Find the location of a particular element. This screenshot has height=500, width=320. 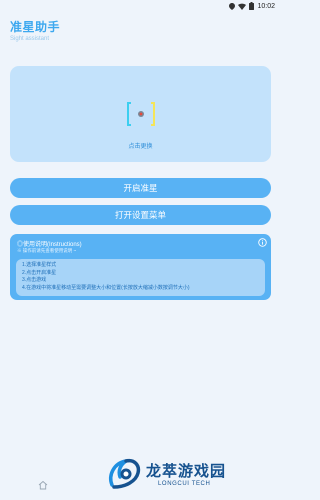

home-icon is located at coordinates (43, 485).